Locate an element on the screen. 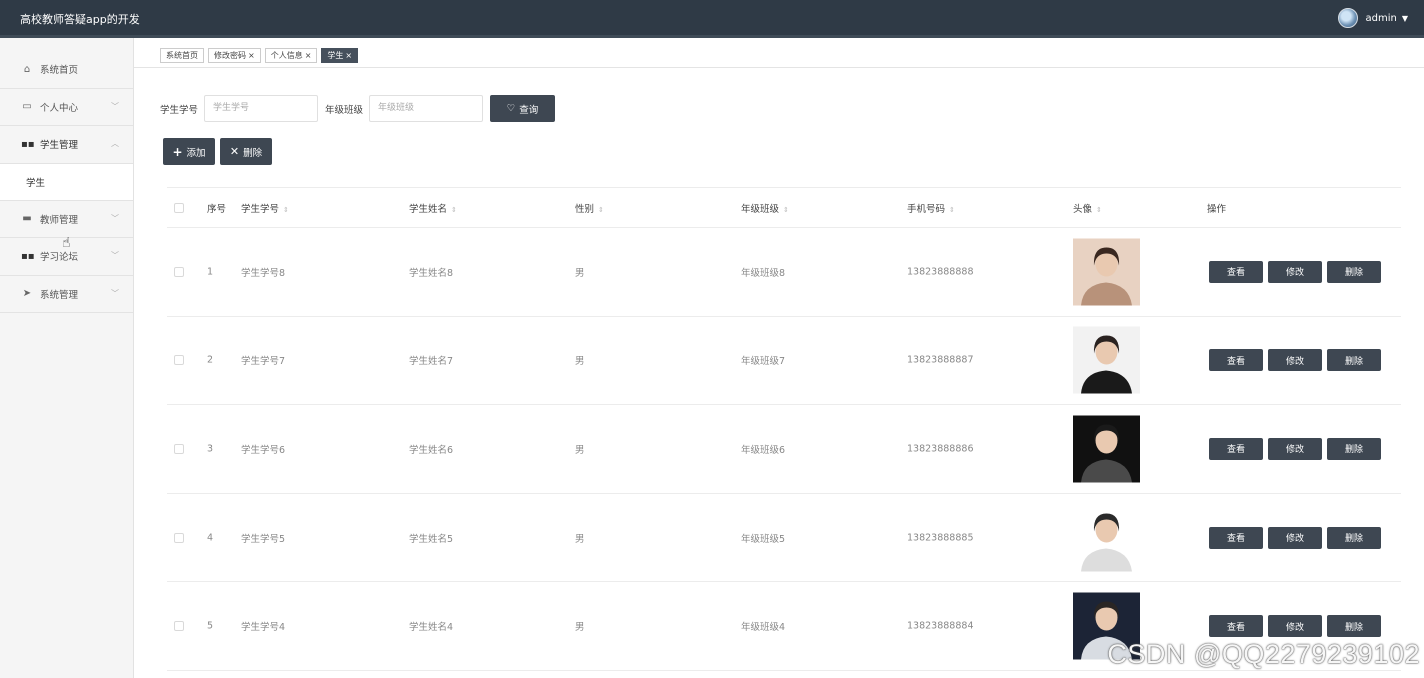 The image size is (1424, 678). tab-label: 学生 is located at coordinates (335, 55).